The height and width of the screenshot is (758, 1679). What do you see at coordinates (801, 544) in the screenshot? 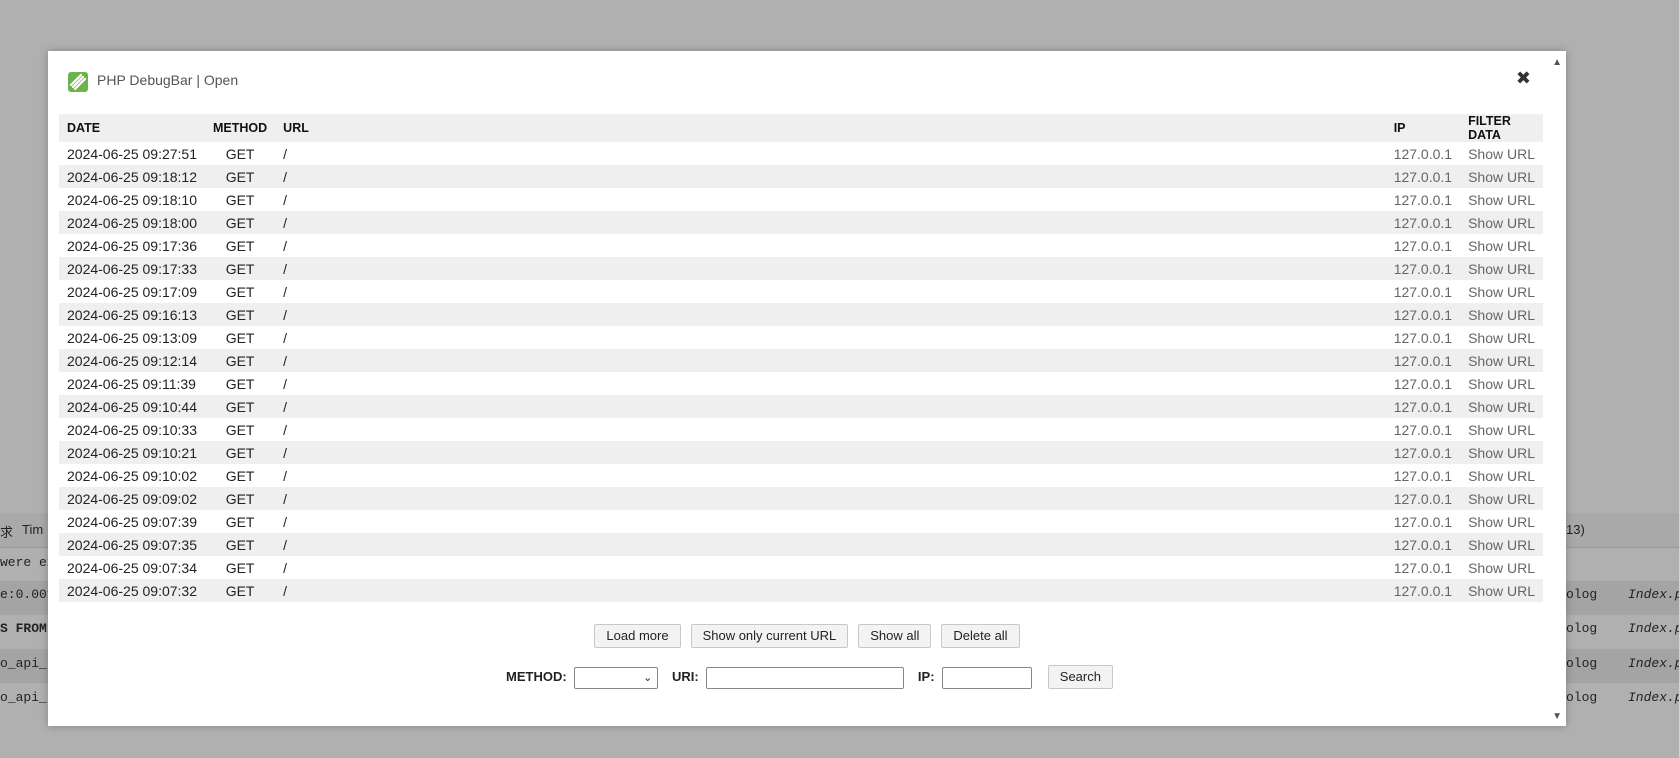
I see `table-row: 2024-06-25 09:07:35 GET/127.0.0.1 Show URL` at bounding box center [801, 544].